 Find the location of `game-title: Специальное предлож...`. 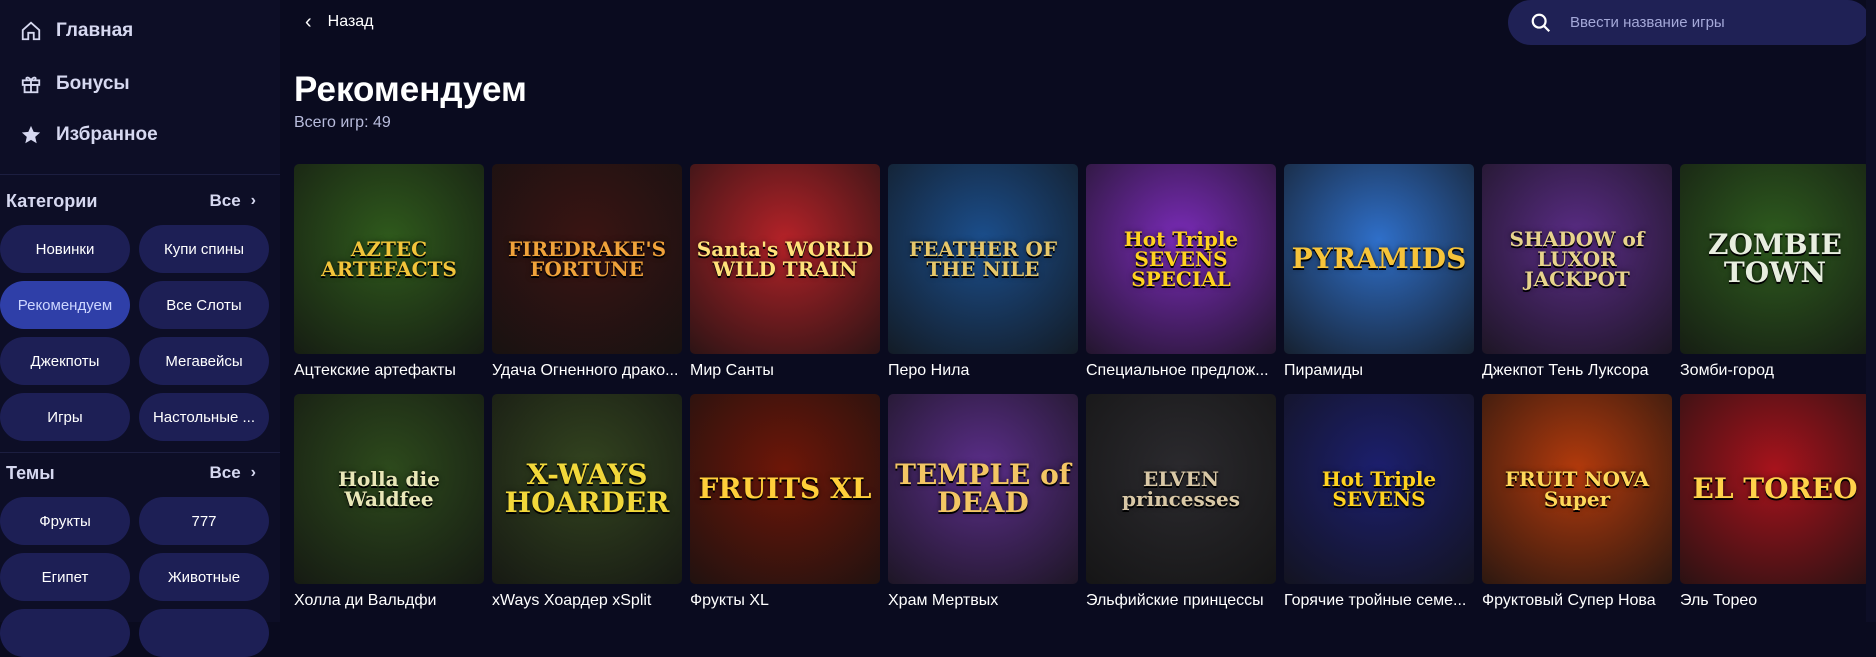

game-title: Специальное предлож... is located at coordinates (1177, 370).